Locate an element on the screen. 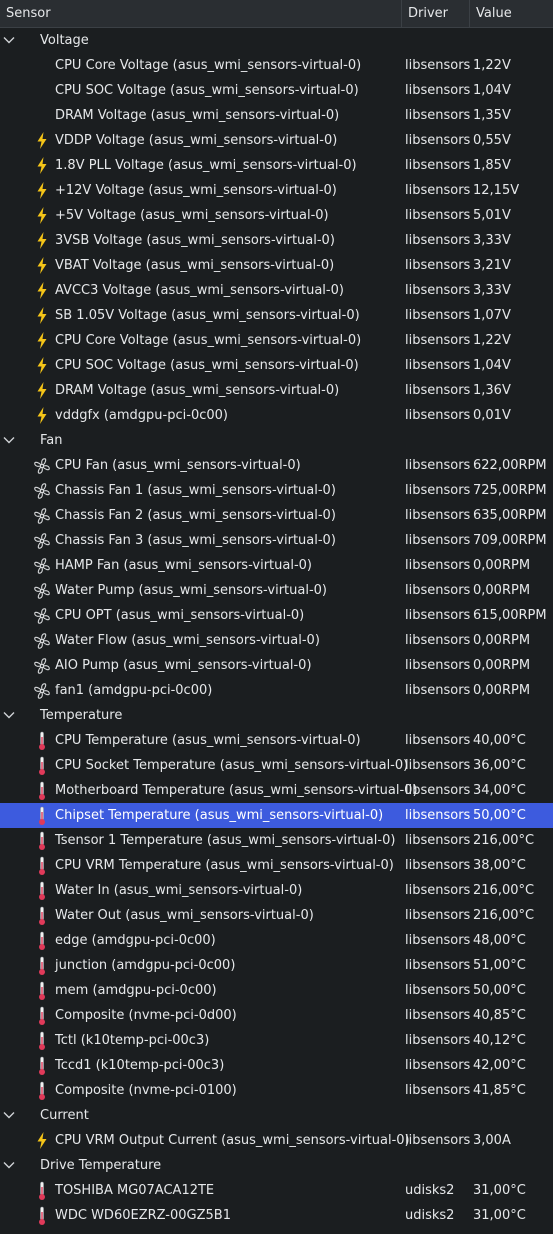 The image size is (553, 1234). sensor-value: 0,00RPM is located at coordinates (502, 590).